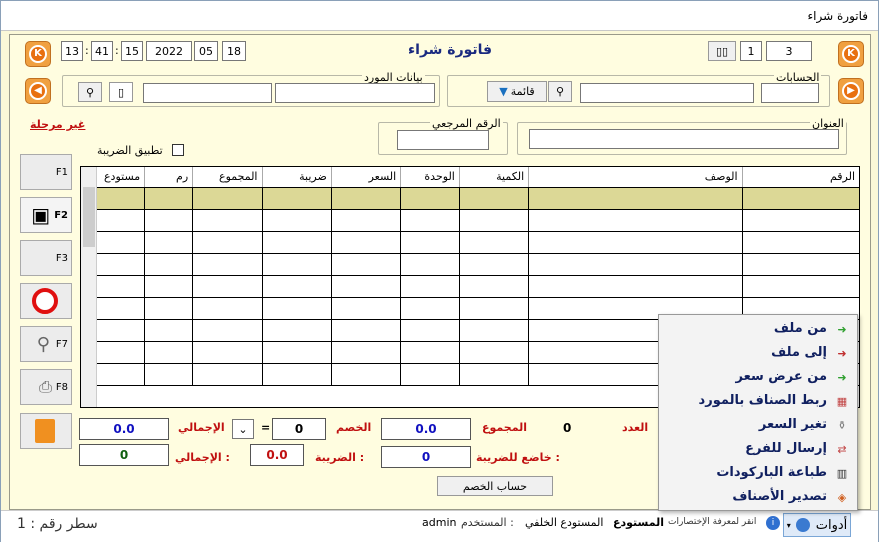  Describe the element at coordinates (758, 354) in the screenshot. I see `menu-item: ➜ إلى ملف` at that location.